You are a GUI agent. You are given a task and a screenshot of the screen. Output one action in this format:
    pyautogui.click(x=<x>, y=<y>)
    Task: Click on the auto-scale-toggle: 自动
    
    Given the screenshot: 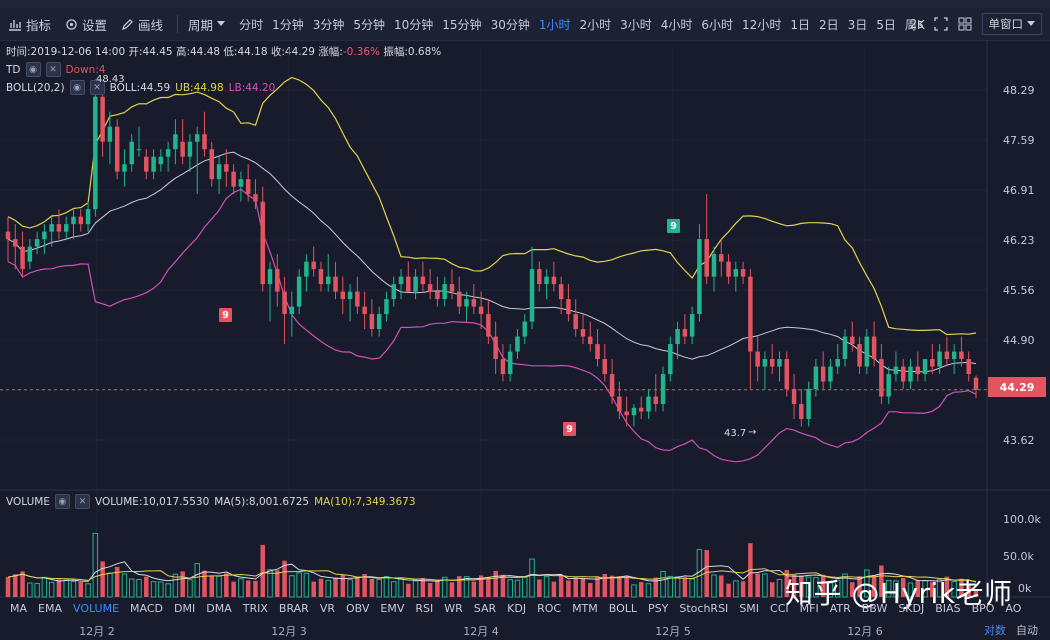 What is the action you would take?
    pyautogui.click(x=1027, y=630)
    